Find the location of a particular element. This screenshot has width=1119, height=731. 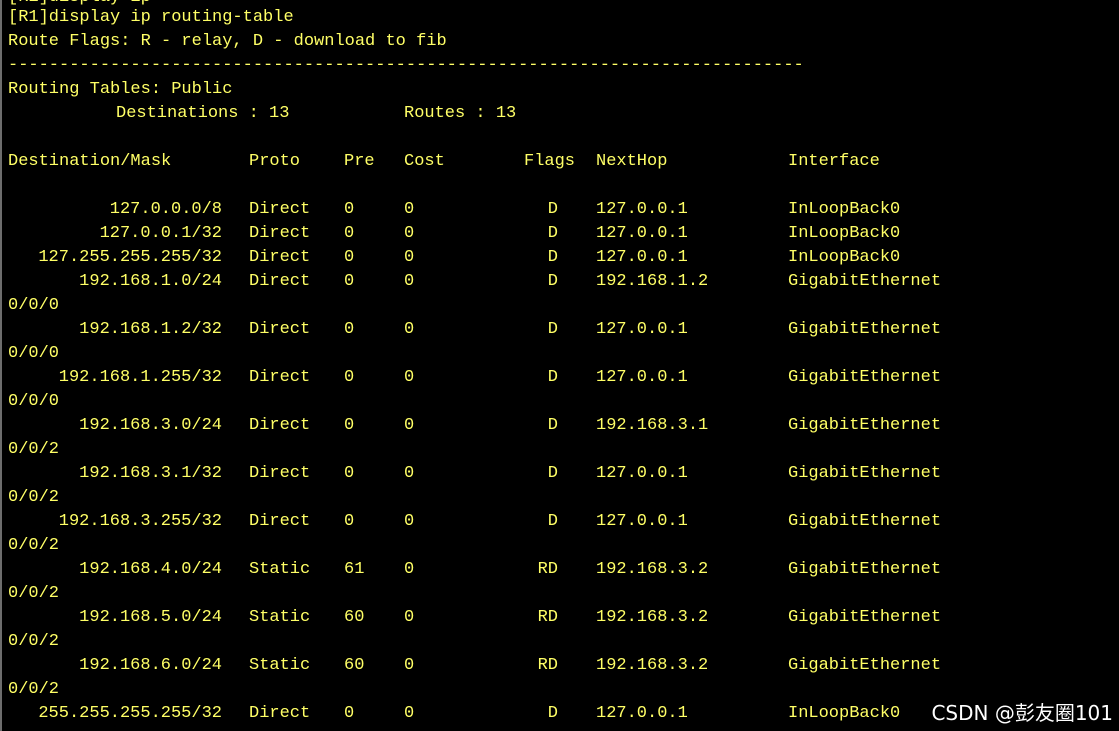

route-nexthop: 192.168.3.1 is located at coordinates (652, 425).